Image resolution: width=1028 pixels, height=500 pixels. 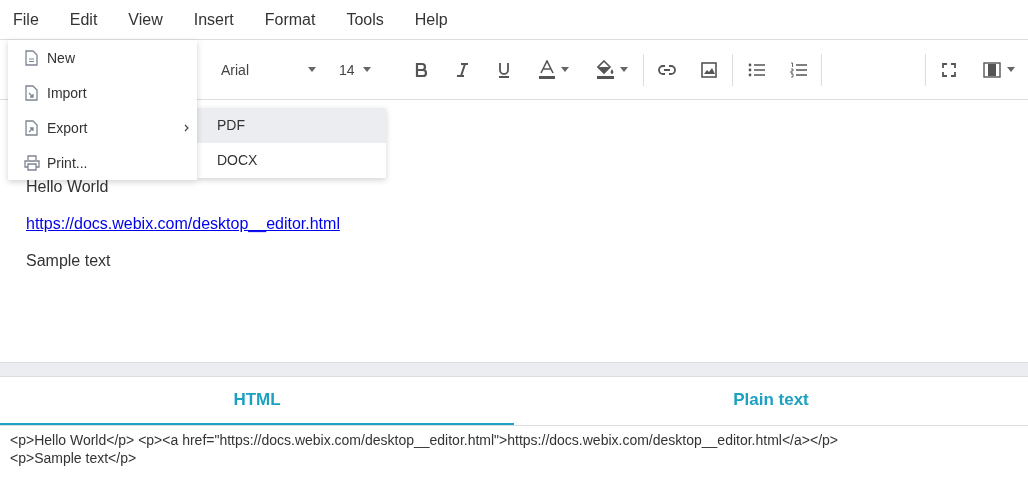 I want to click on menu-item: New, so click(x=102, y=57).